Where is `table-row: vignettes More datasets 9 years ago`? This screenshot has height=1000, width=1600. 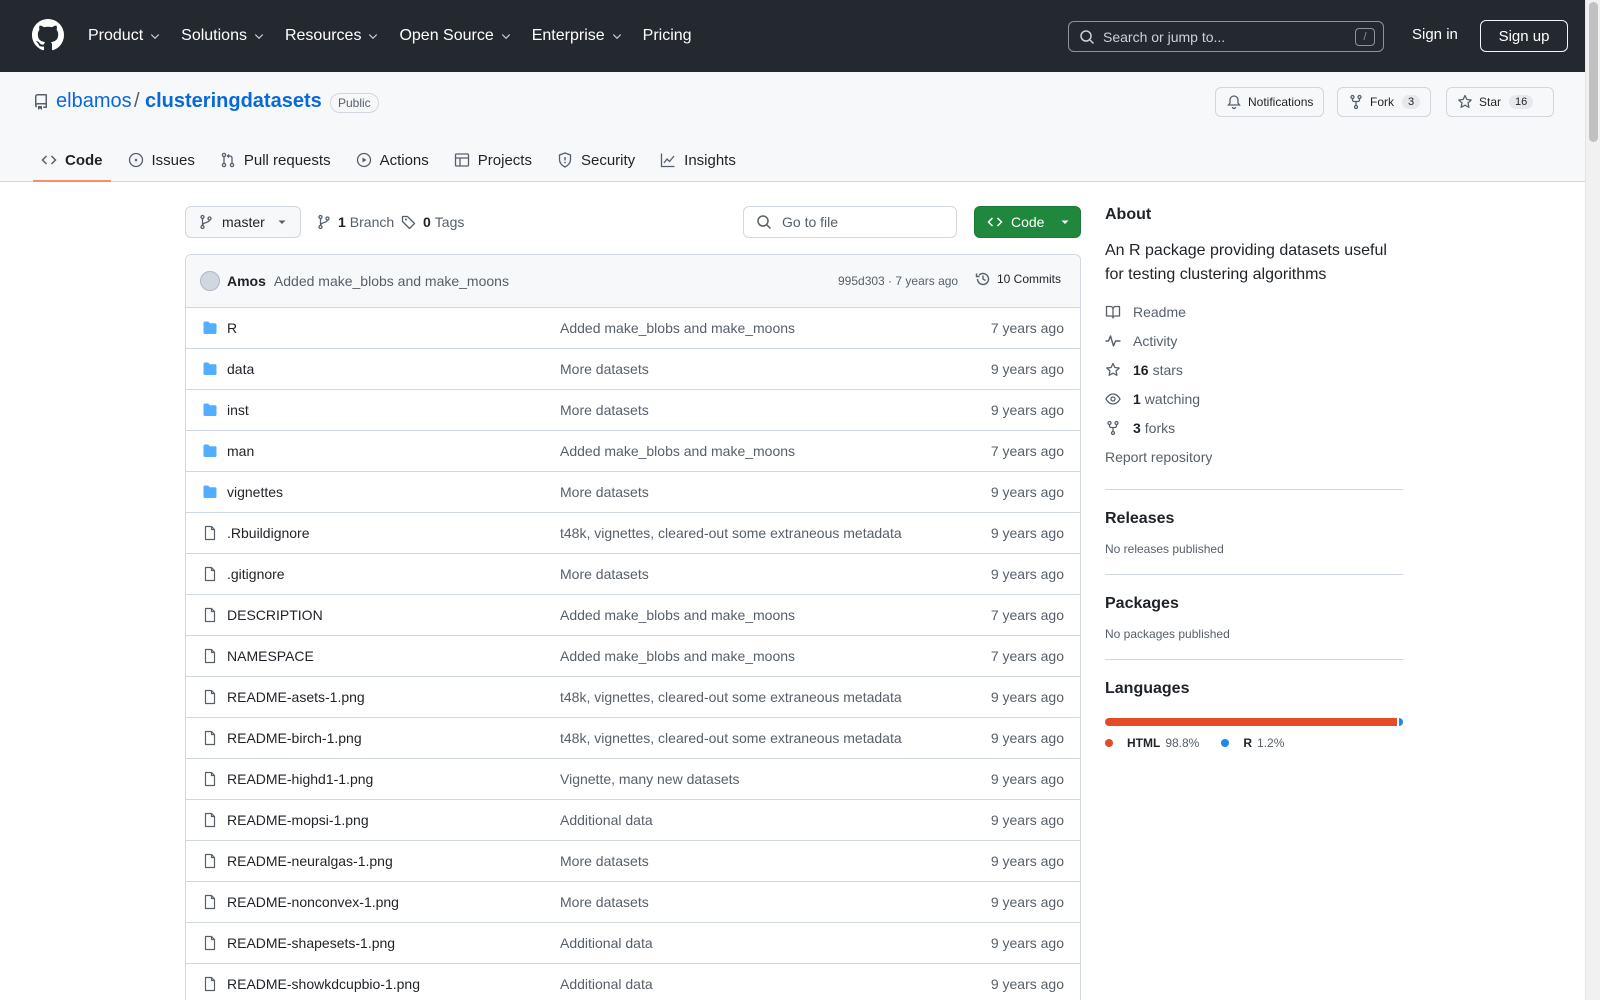 table-row: vignettes More datasets 9 years ago is located at coordinates (633, 492).